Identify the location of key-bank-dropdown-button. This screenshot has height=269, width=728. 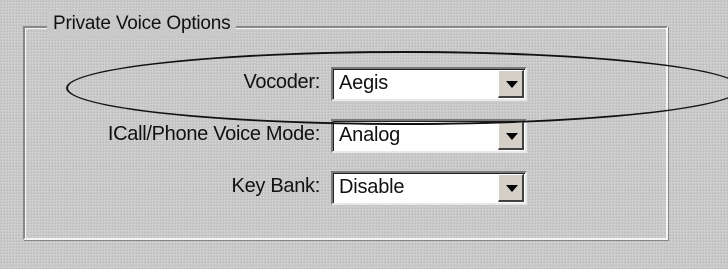
(511, 188).